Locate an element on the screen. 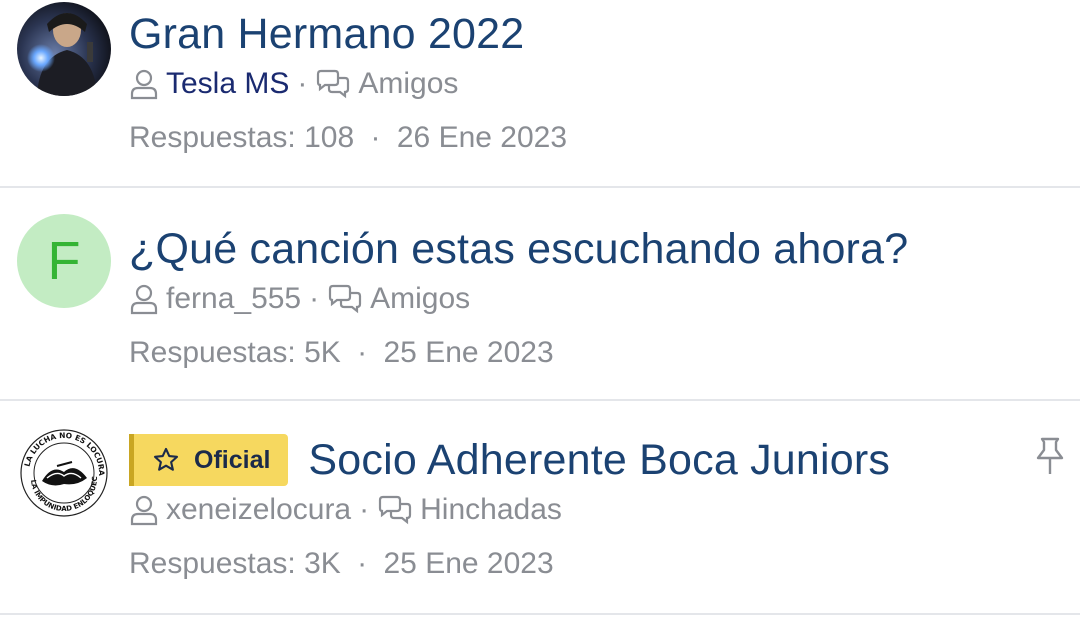 The height and width of the screenshot is (622, 1080). thread-title: Gran Hermano 2022 is located at coordinates (326, 34).